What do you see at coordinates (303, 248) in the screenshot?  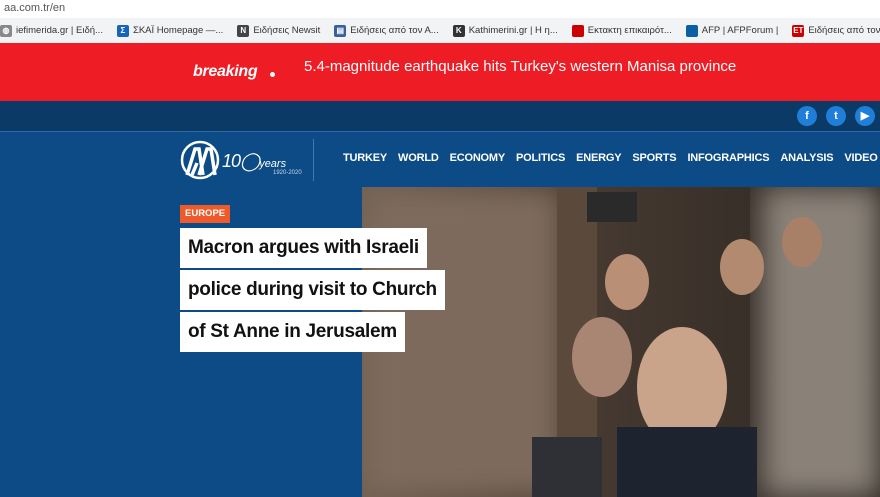 I see `headline-line-1: Macron argues with Israeli` at bounding box center [303, 248].